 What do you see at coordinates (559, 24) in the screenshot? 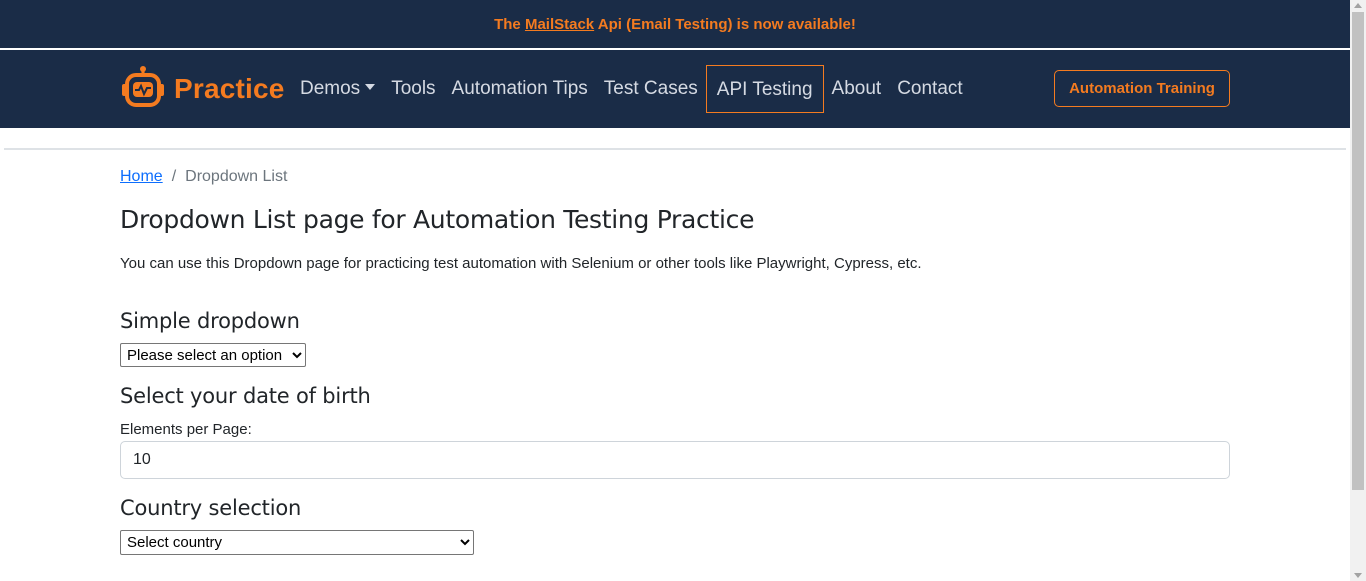
I see `mailstack-link: MailStack` at bounding box center [559, 24].